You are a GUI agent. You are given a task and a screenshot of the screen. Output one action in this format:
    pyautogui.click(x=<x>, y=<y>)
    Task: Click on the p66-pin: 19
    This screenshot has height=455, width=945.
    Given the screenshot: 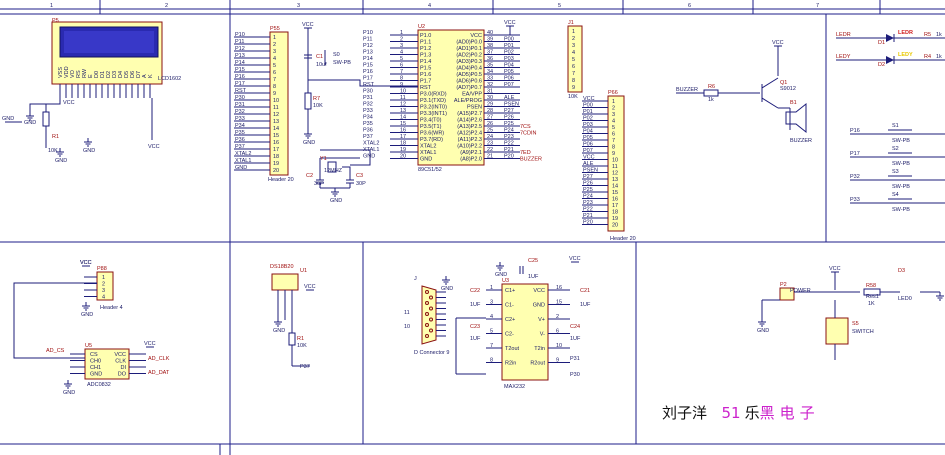 What is the action you would take?
    pyautogui.click(x=615, y=219)
    